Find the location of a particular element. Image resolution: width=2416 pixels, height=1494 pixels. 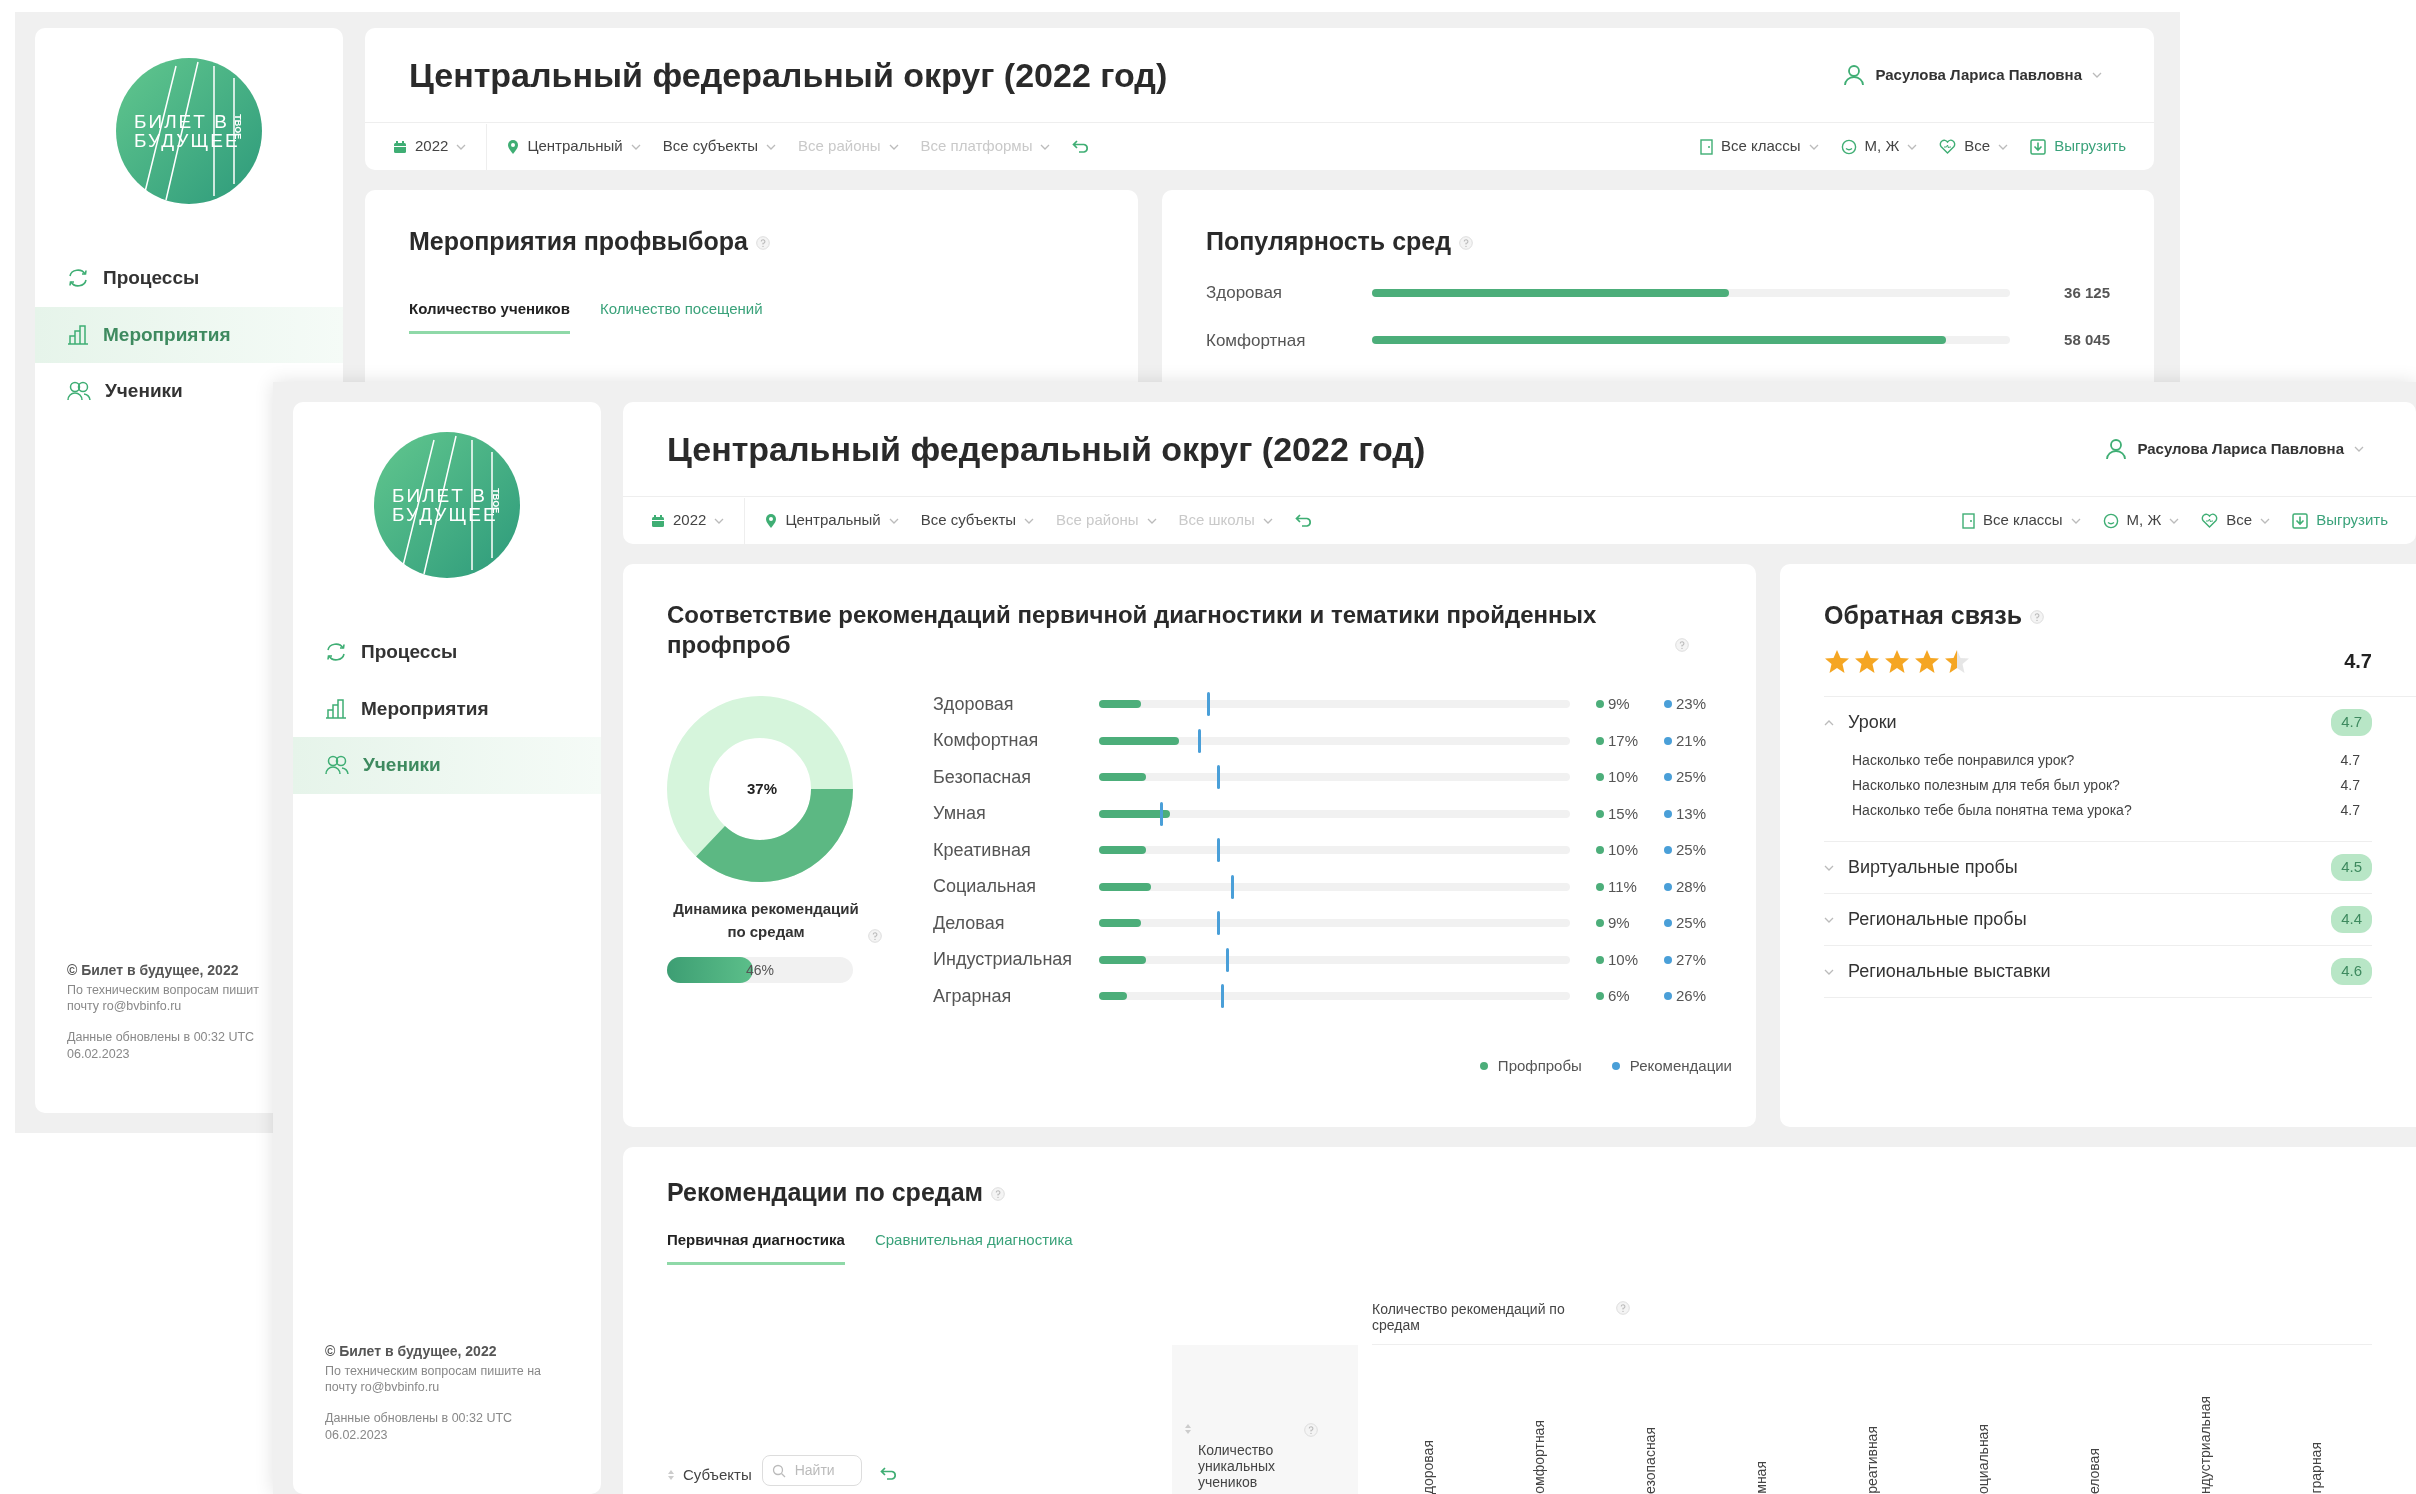

user-icon is located at coordinates (1854, 75).